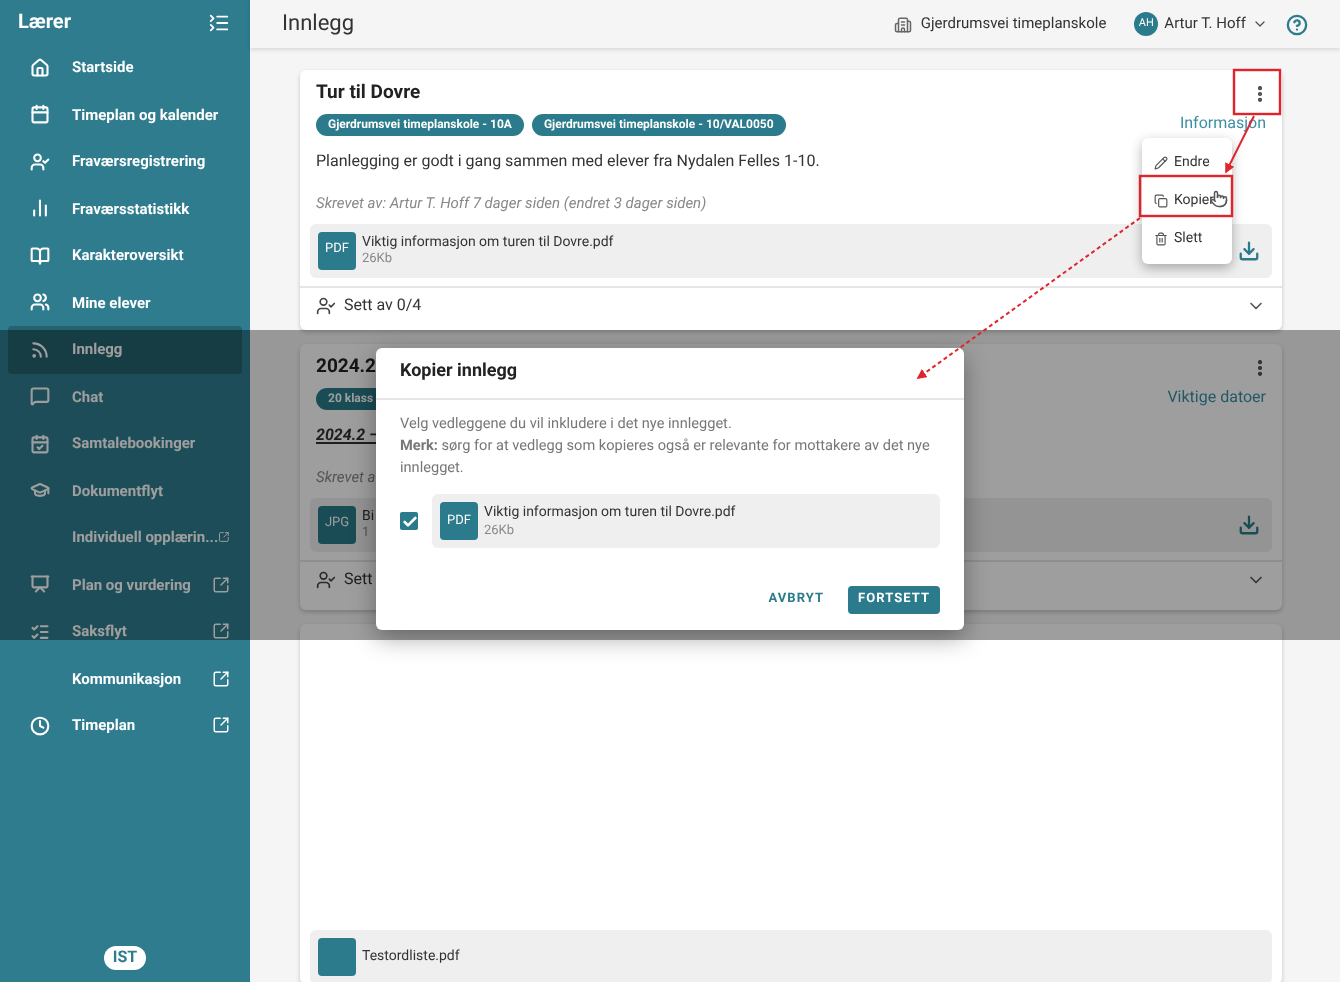 Image resolution: width=1340 pixels, height=982 pixels. Describe the element at coordinates (44, 23) in the screenshot. I see `sidebar-title: Lærer` at that location.